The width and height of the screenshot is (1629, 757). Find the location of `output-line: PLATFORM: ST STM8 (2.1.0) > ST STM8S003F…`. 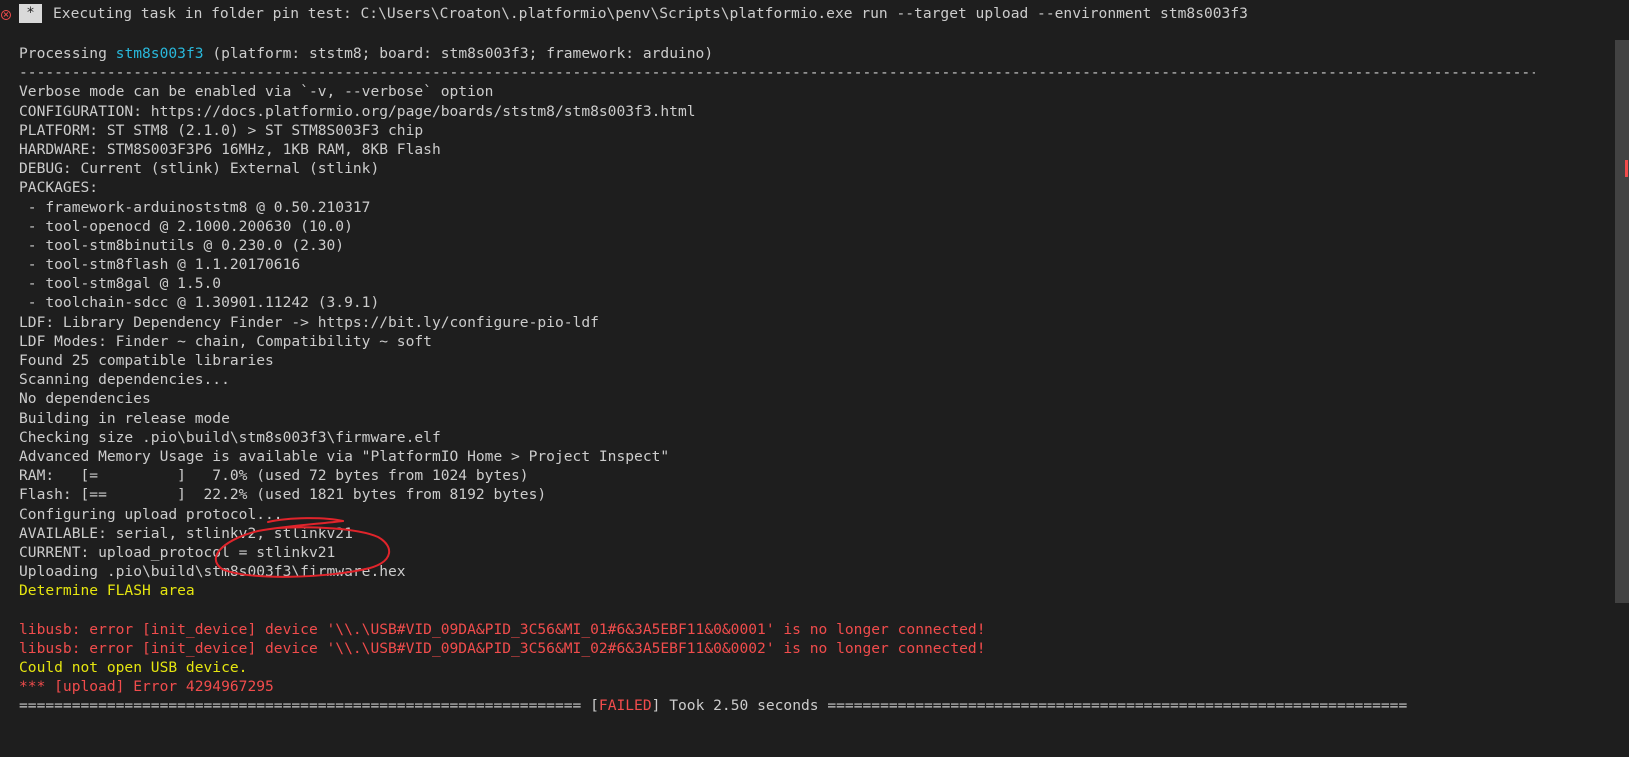

output-line: PLATFORM: ST STM8 (2.1.0) > ST STM8S003F… is located at coordinates (221, 130).